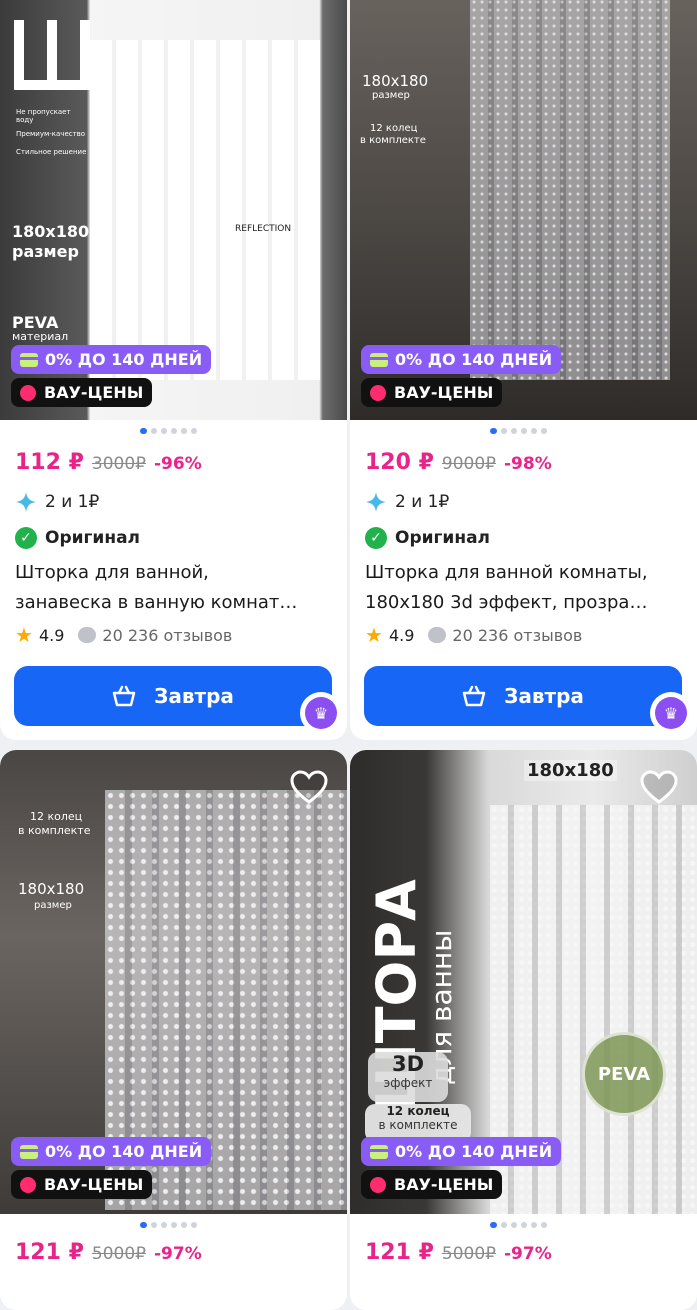 Image resolution: width=697 pixels, height=1310 pixels. Describe the element at coordinates (177, 464) in the screenshot. I see `discount: -96%` at that location.